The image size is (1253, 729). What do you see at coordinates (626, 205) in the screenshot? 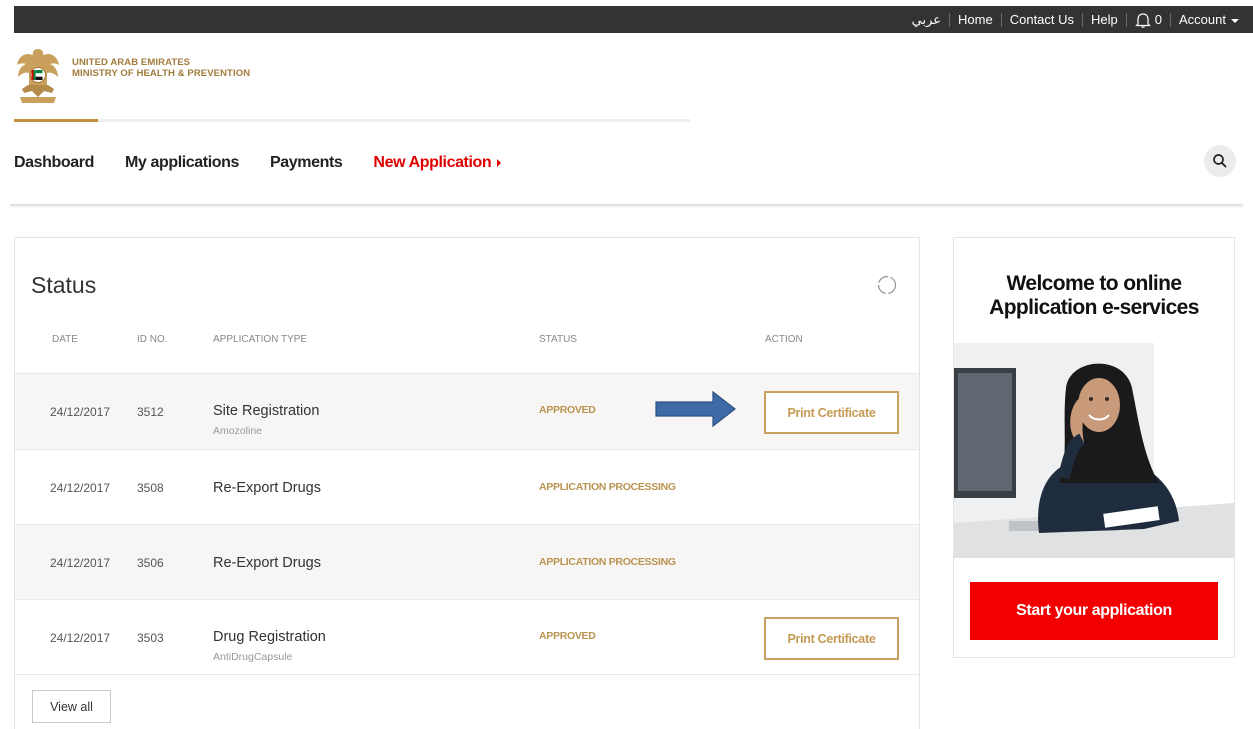
I see `nav-divider` at bounding box center [626, 205].